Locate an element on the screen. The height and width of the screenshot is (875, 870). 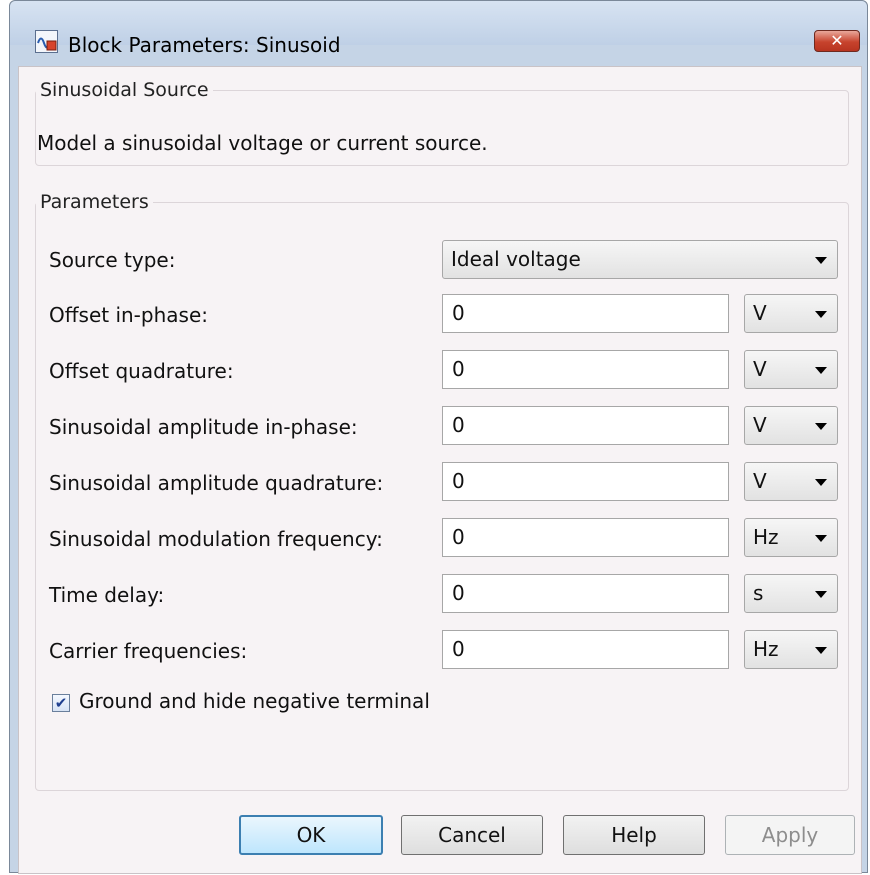
cancel-button: Cancel is located at coordinates (472, 835).